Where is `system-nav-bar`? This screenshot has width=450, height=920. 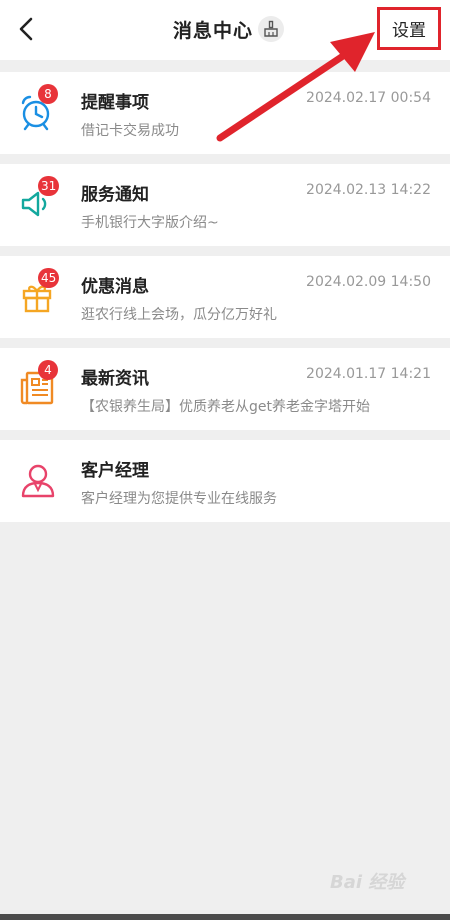
system-nav-bar is located at coordinates (225, 917).